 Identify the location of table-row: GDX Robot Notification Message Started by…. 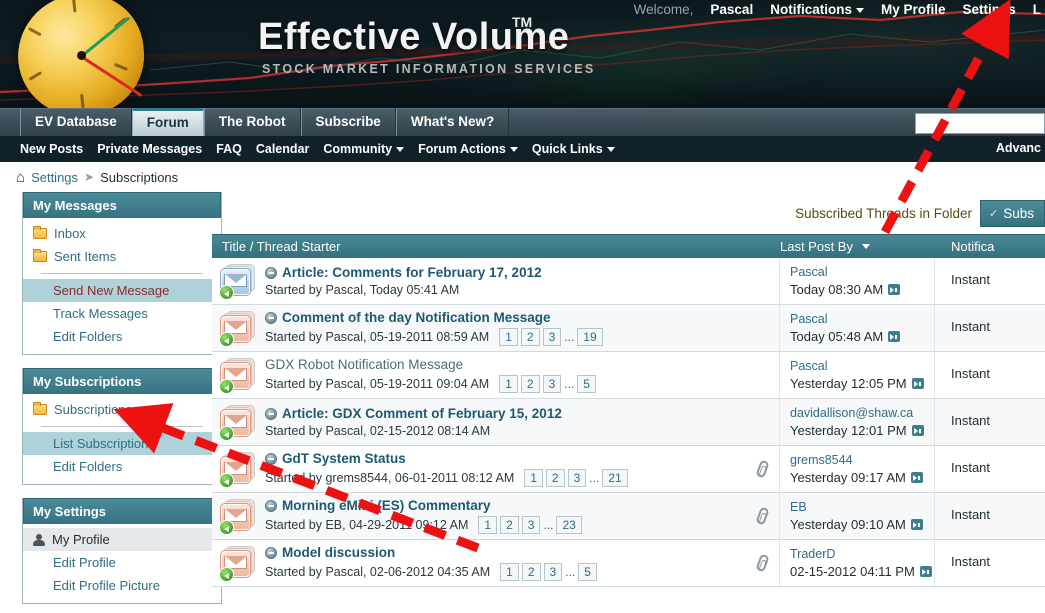
(628, 375).